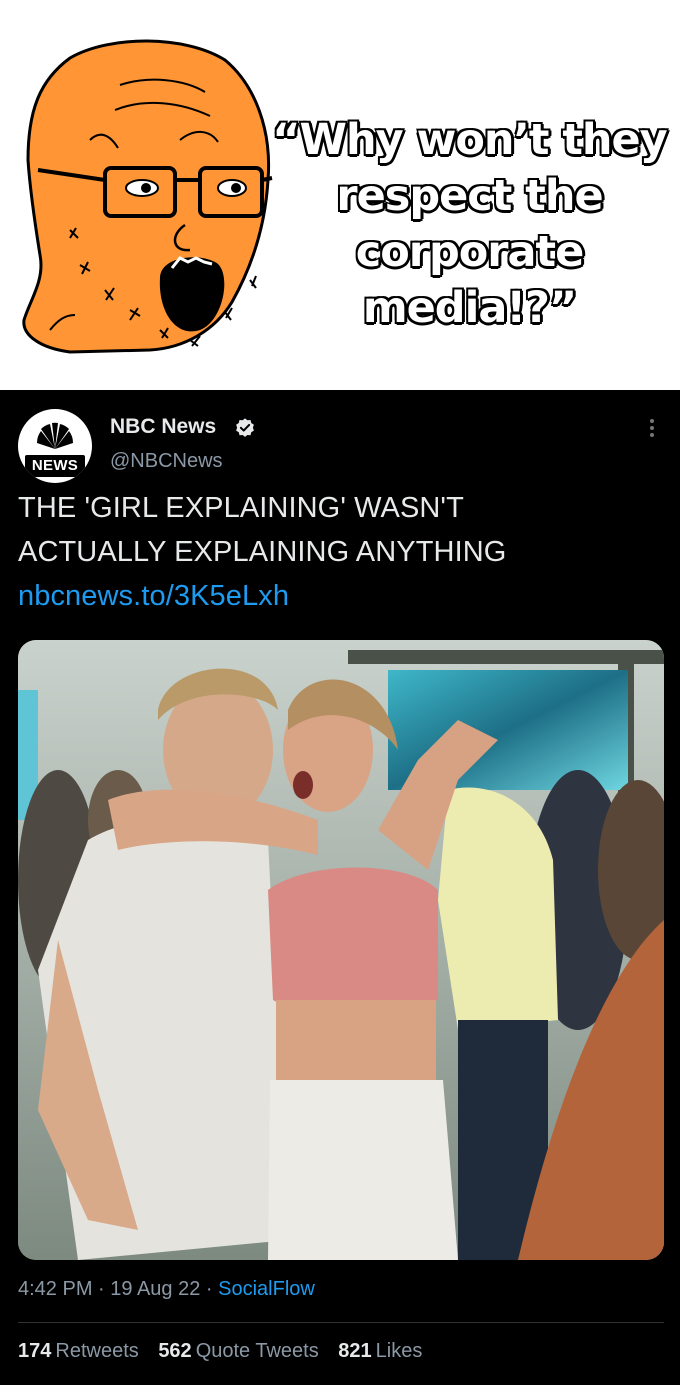 The width and height of the screenshot is (680, 1385). I want to click on more-options-icon, so click(652, 428).